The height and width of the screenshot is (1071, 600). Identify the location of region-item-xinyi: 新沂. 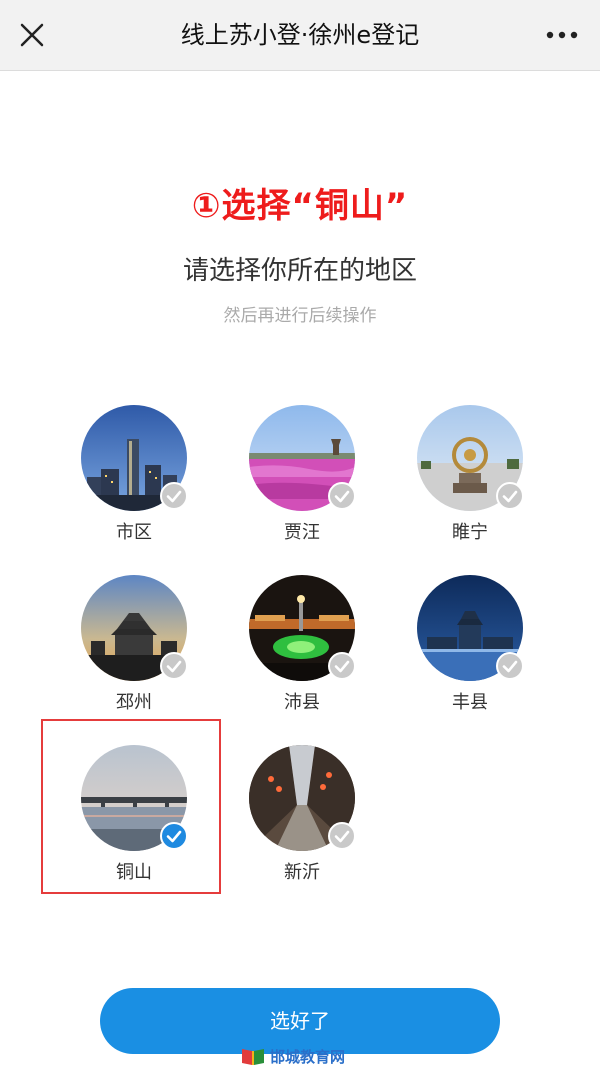
(302, 820).